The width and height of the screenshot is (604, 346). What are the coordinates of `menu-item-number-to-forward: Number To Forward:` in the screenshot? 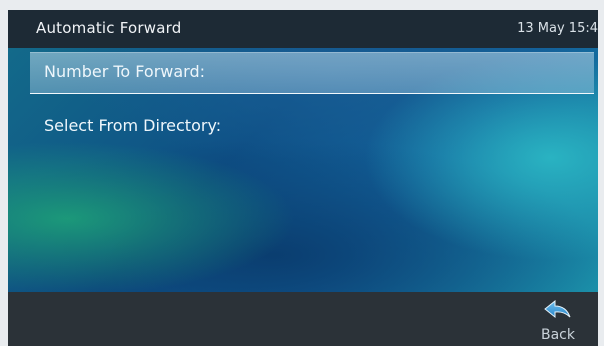 It's located at (312, 73).